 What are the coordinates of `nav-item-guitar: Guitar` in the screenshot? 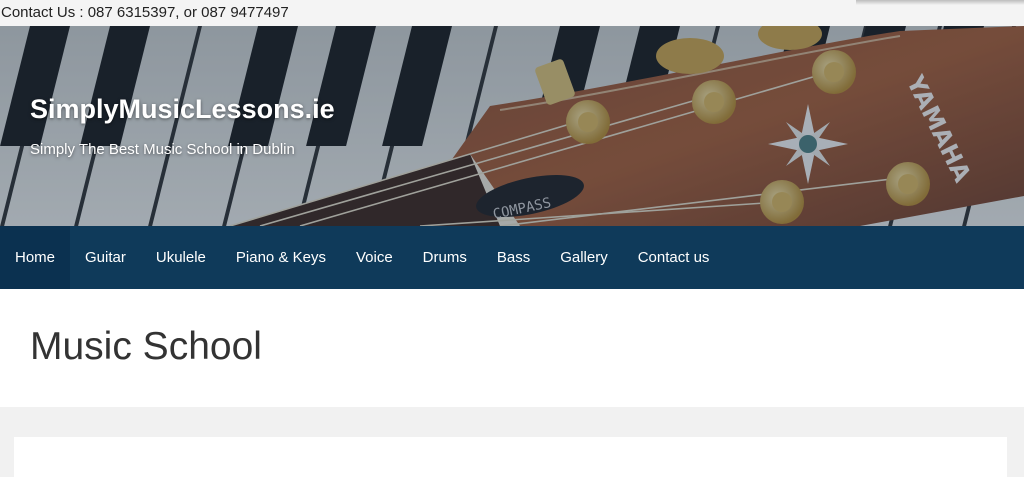 It's located at (105, 257).